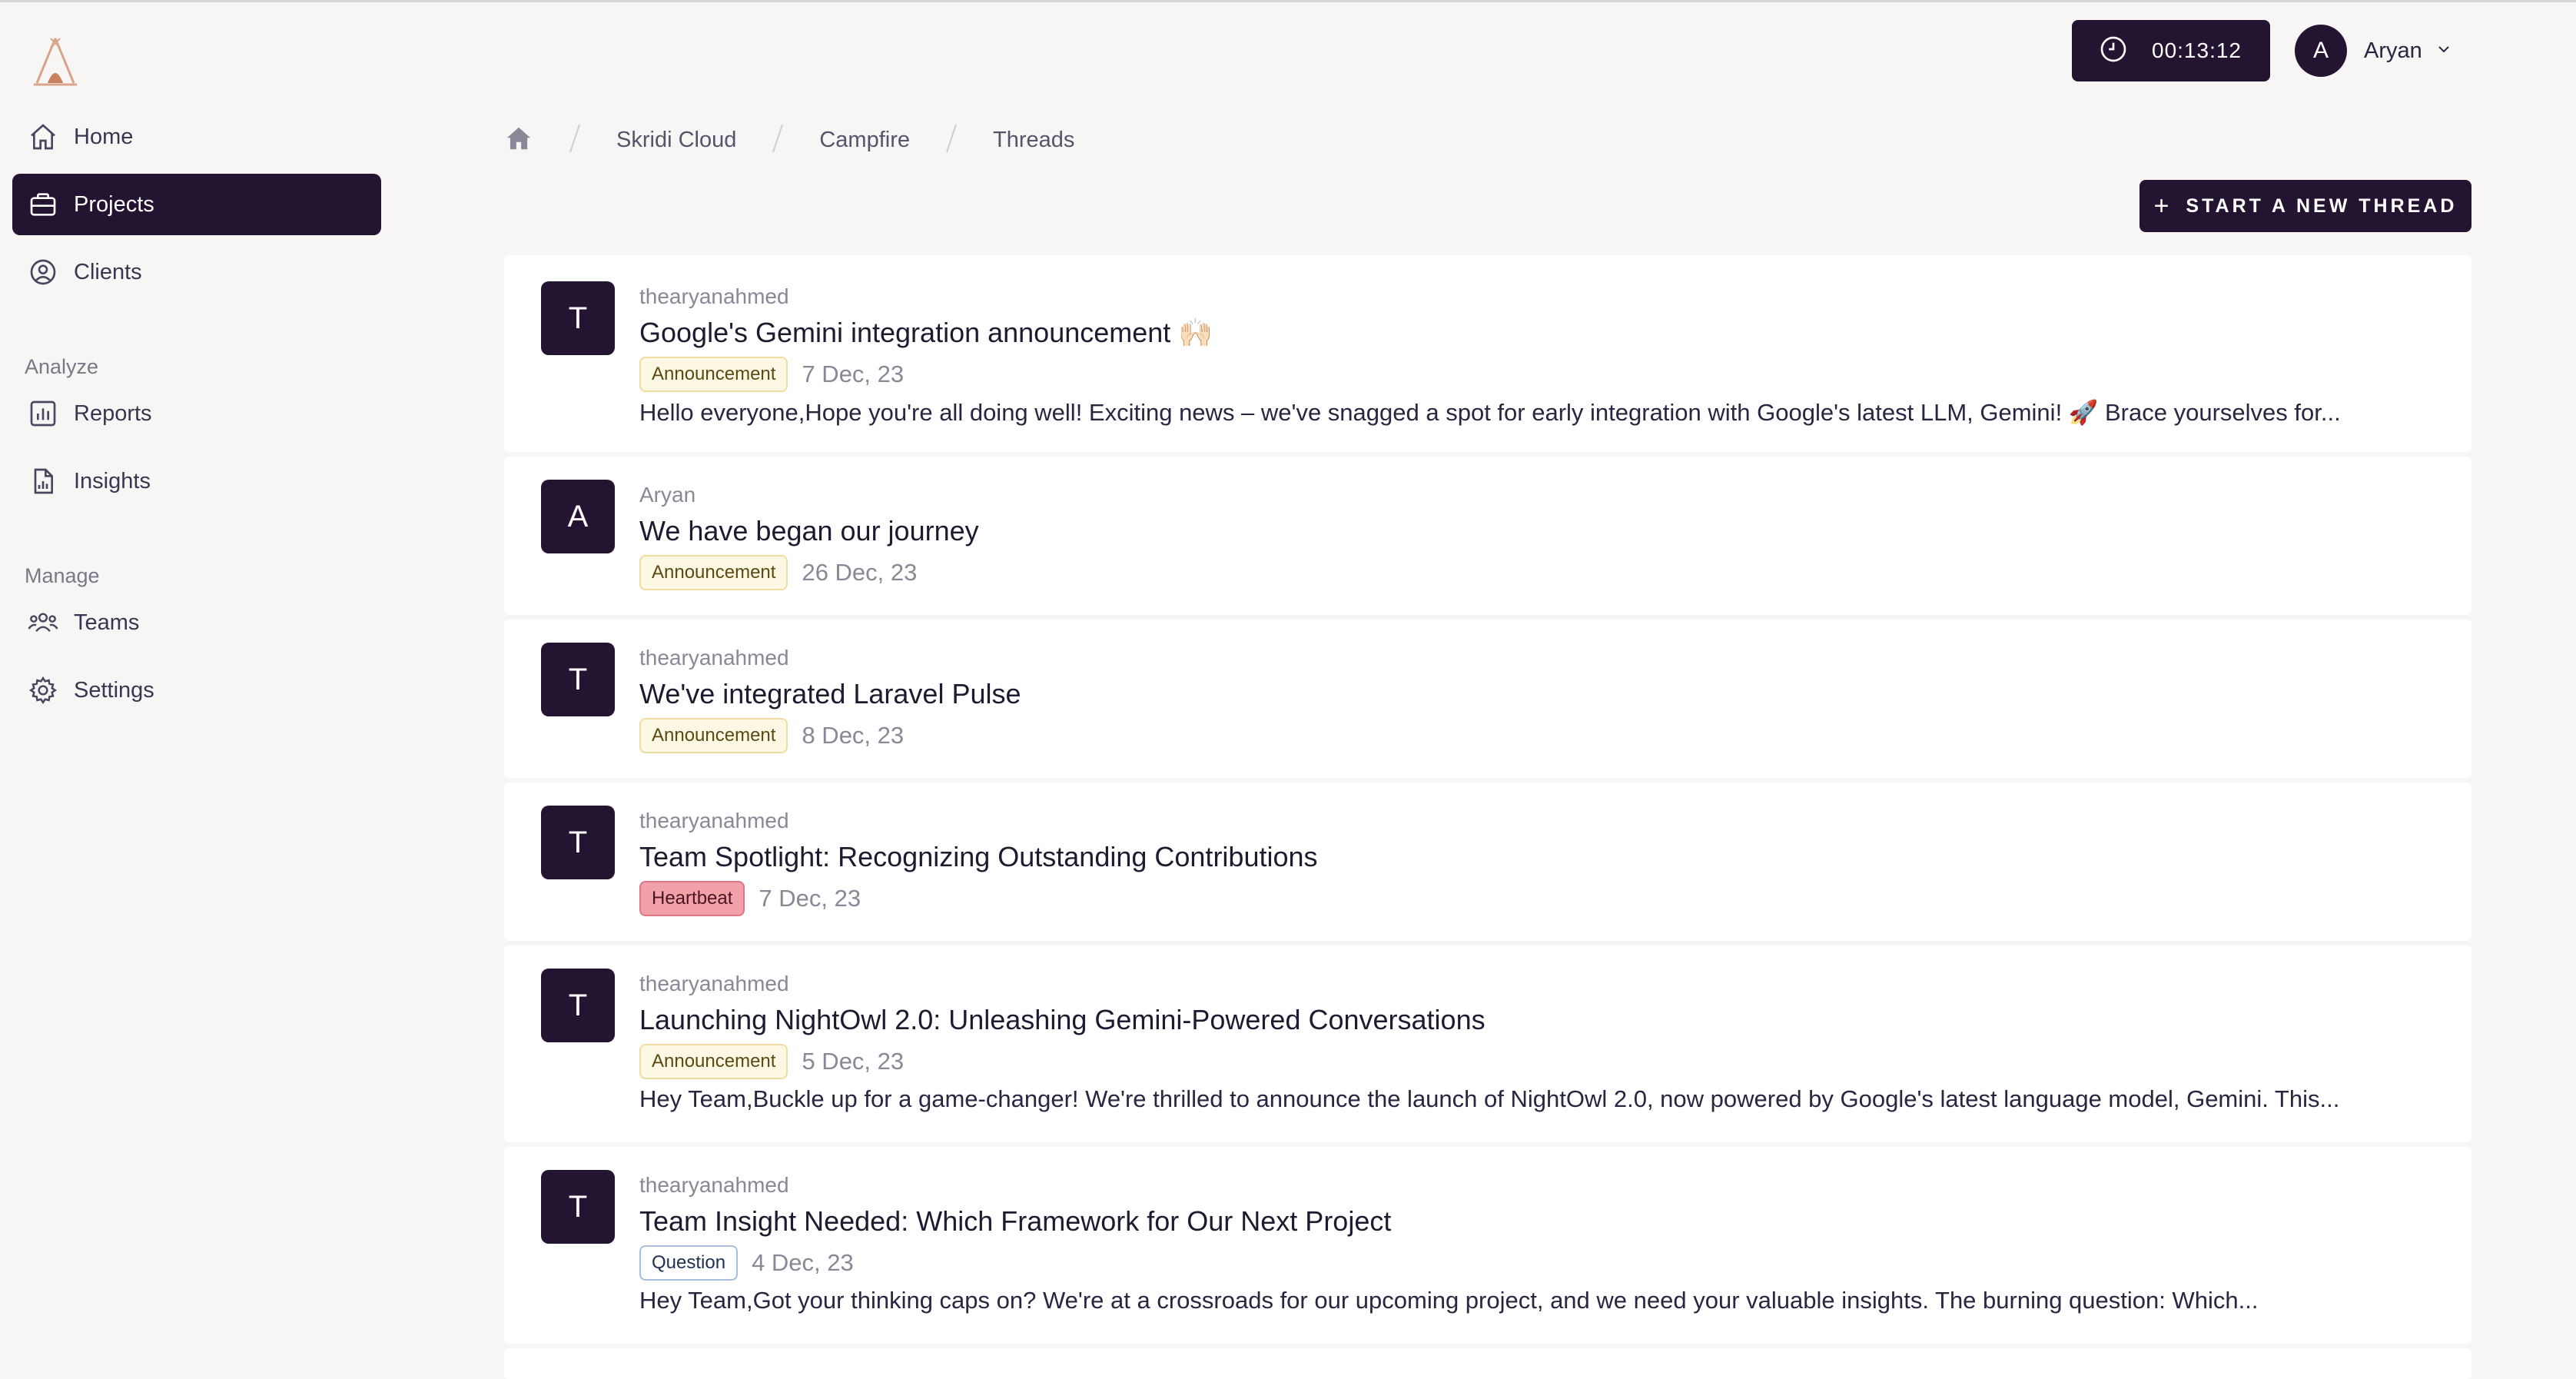  I want to click on plus-icon: +, so click(2161, 206).